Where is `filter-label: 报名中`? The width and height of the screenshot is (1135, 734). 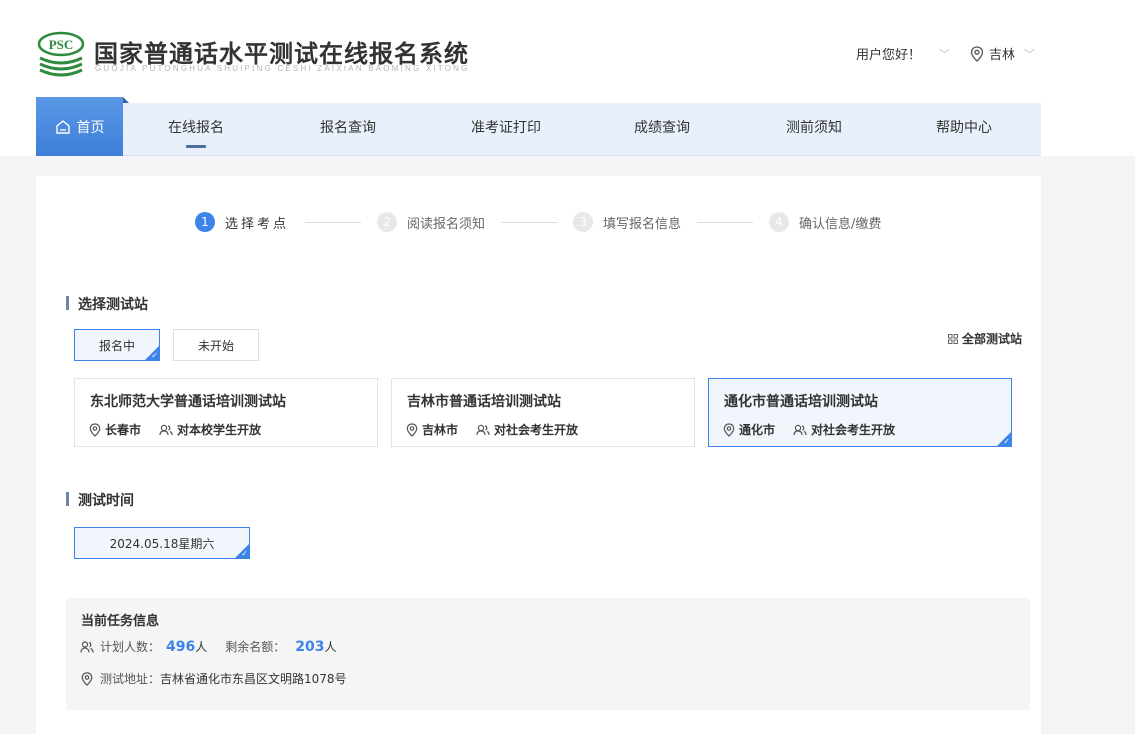
filter-label: 报名中 is located at coordinates (116, 345).